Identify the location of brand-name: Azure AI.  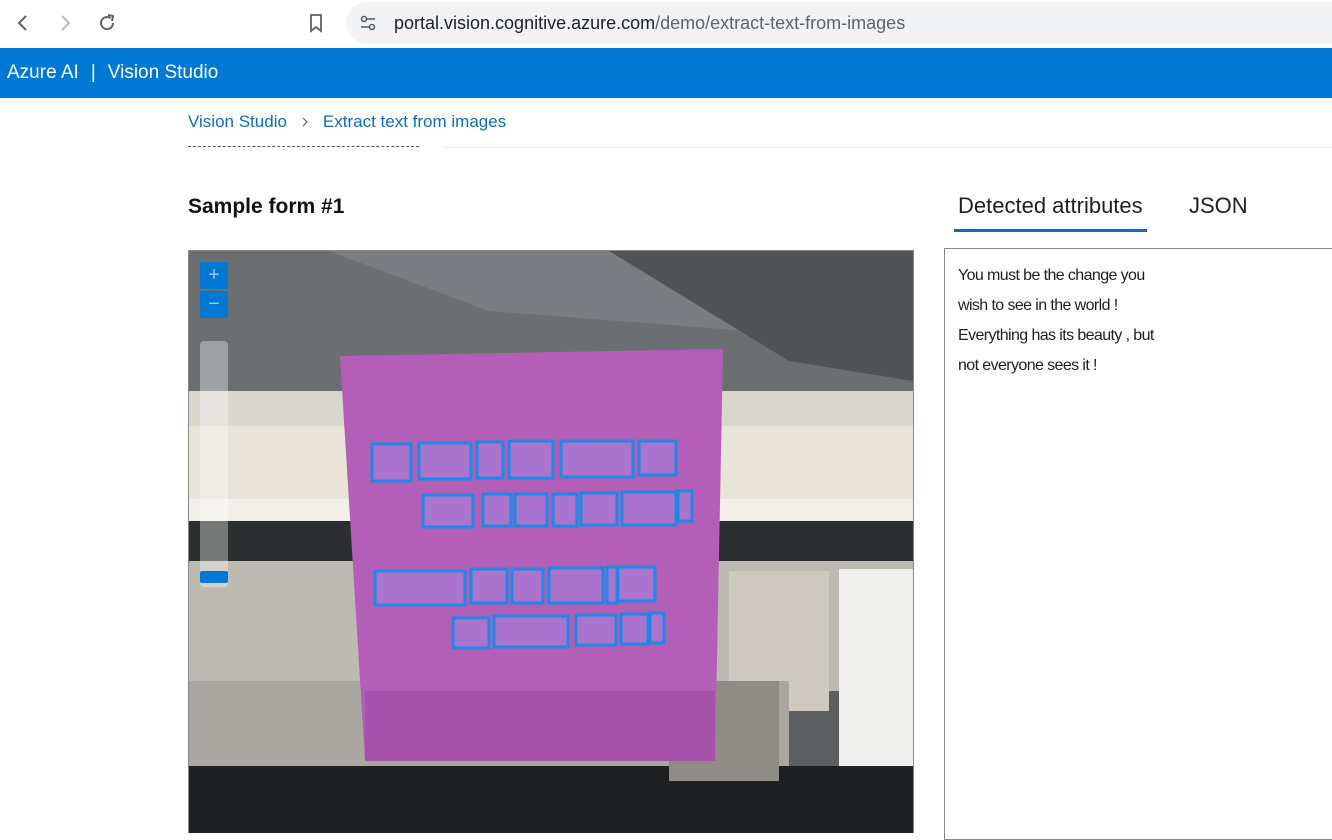
(43, 73).